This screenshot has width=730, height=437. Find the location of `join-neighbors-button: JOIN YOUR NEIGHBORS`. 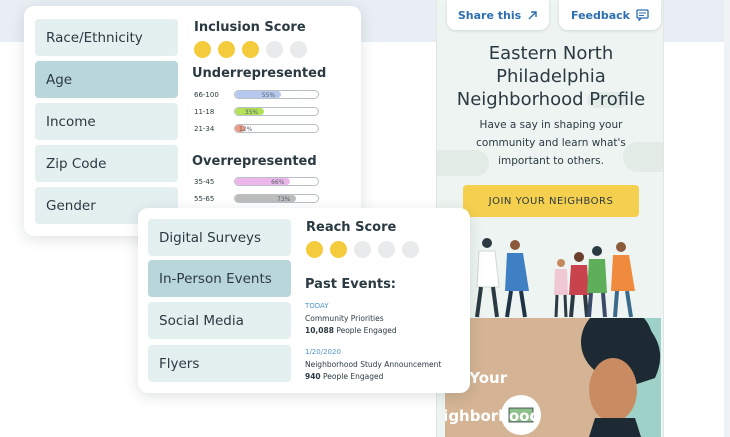

join-neighbors-button: JOIN YOUR NEIGHBORS is located at coordinates (551, 201).